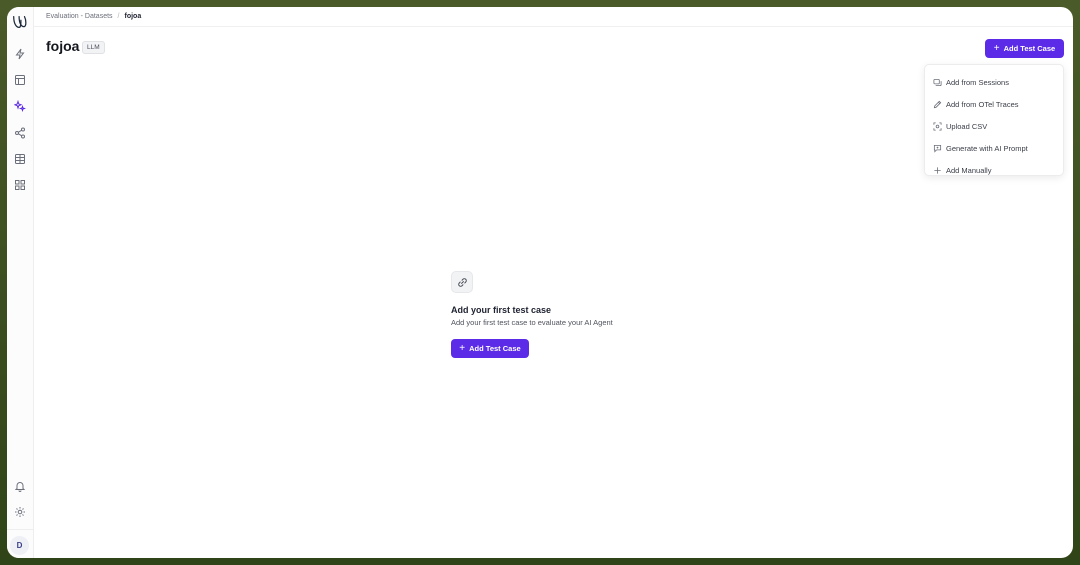 The width and height of the screenshot is (1080, 565). Describe the element at coordinates (20, 282) in the screenshot. I see `sidebar: D` at that location.